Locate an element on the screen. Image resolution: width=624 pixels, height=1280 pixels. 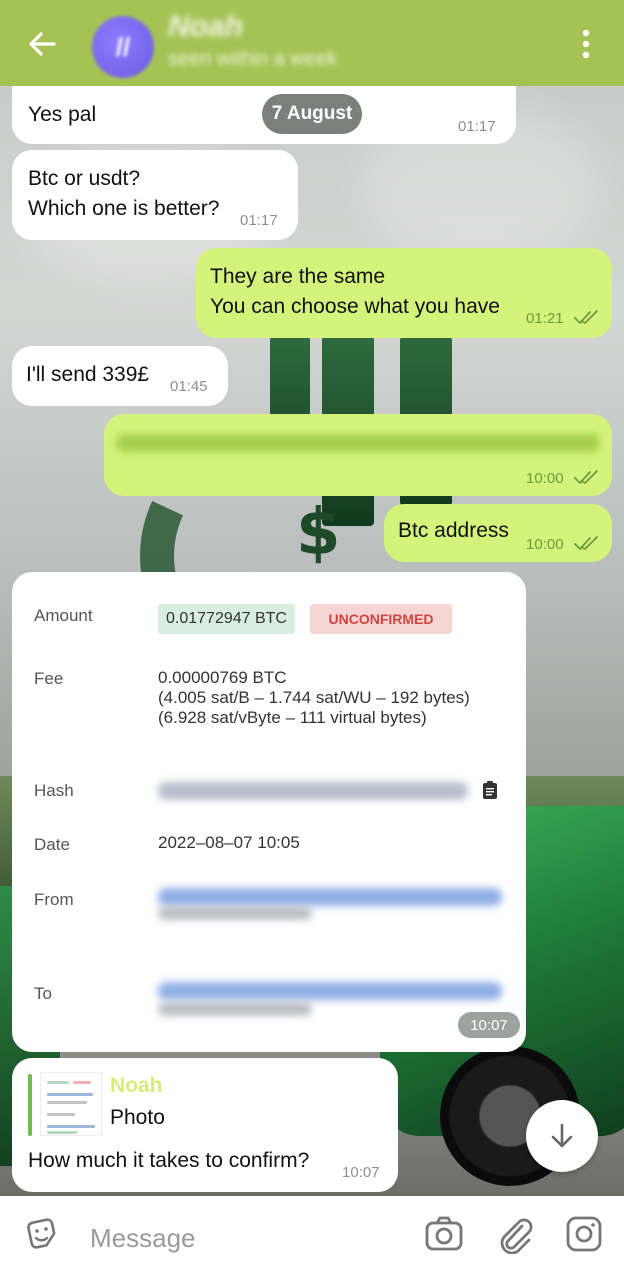
tx-fee-rate-bytes: (4.005 sat/B – 1.744 sat/WU – 192 bytes) is located at coordinates (314, 697).